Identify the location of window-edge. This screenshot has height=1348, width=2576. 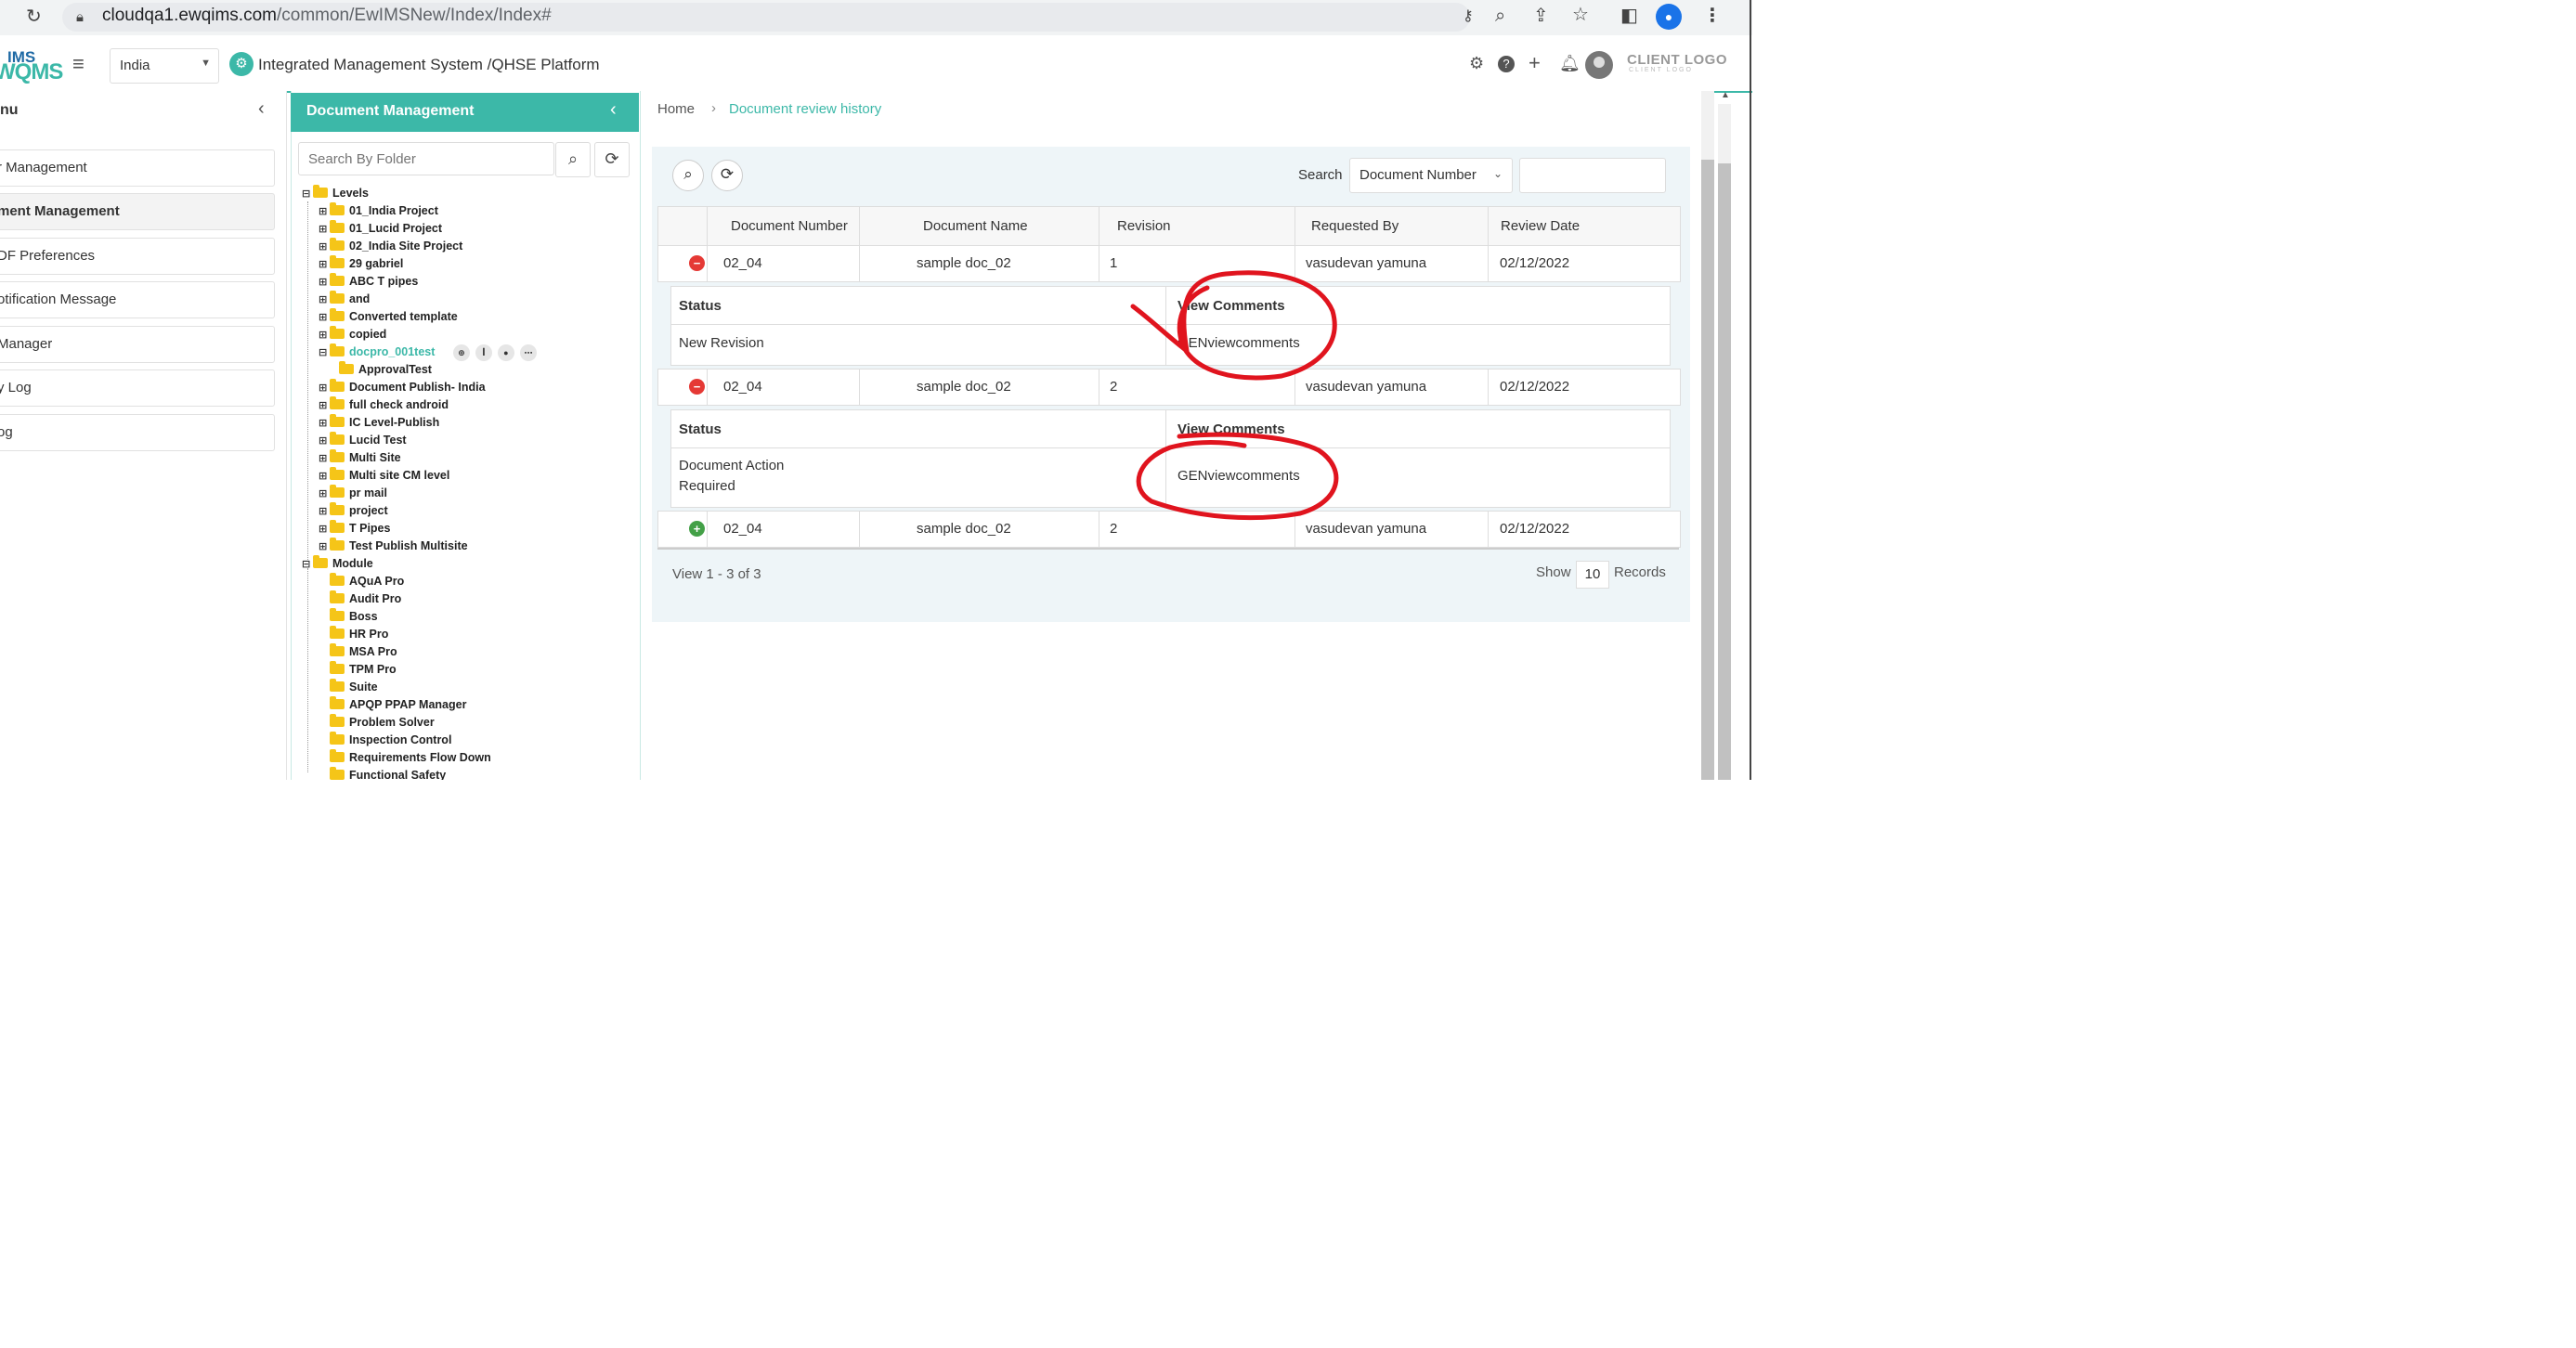
(1750, 390).